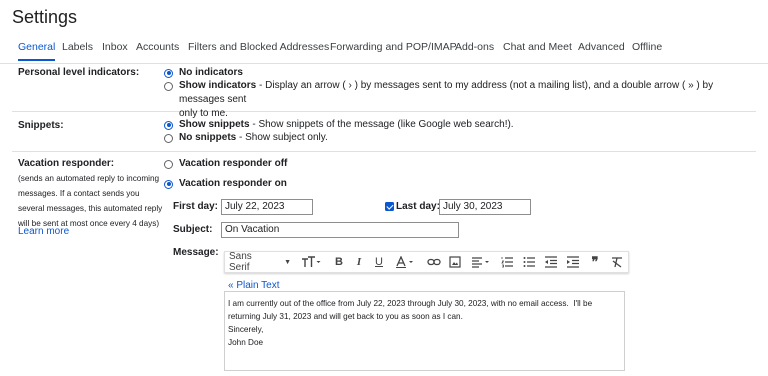  What do you see at coordinates (485, 207) in the screenshot?
I see `last-day-input: July 30, 2023` at bounding box center [485, 207].